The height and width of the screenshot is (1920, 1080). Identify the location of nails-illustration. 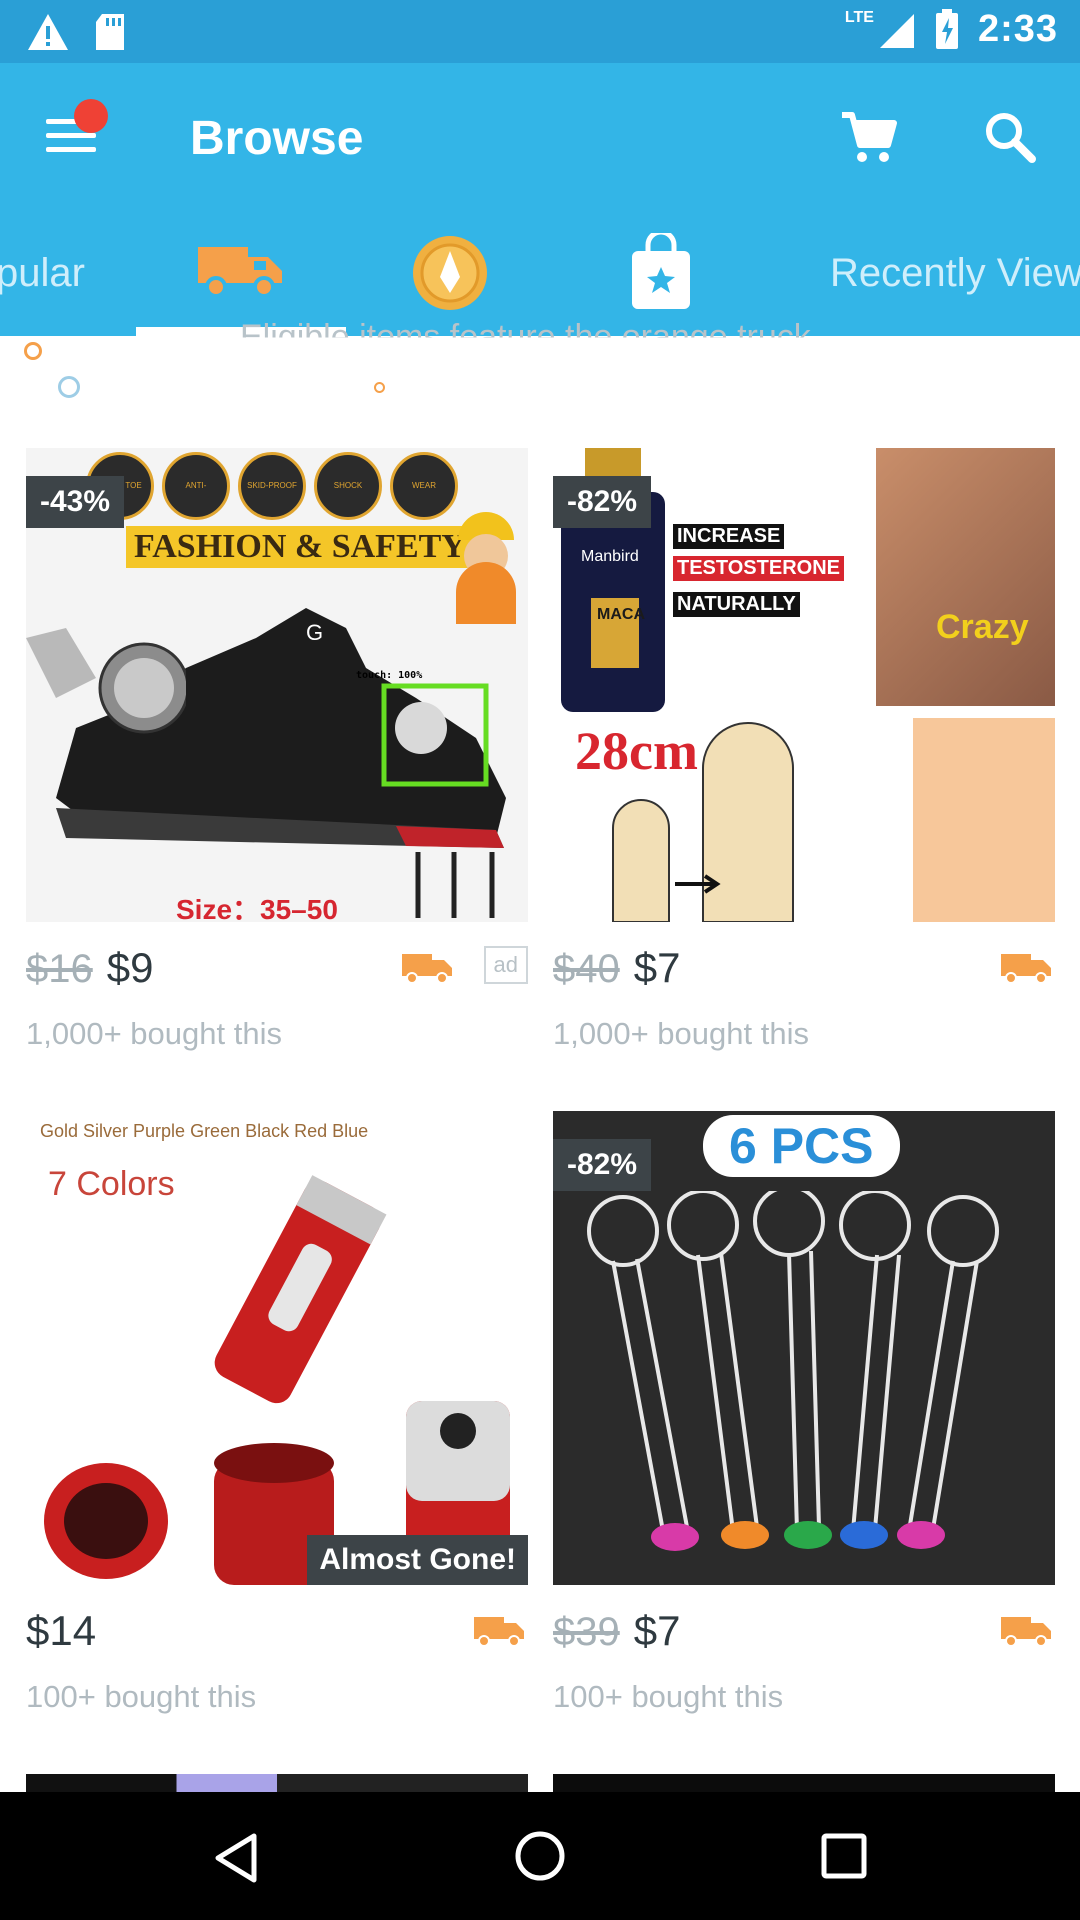
(455, 885).